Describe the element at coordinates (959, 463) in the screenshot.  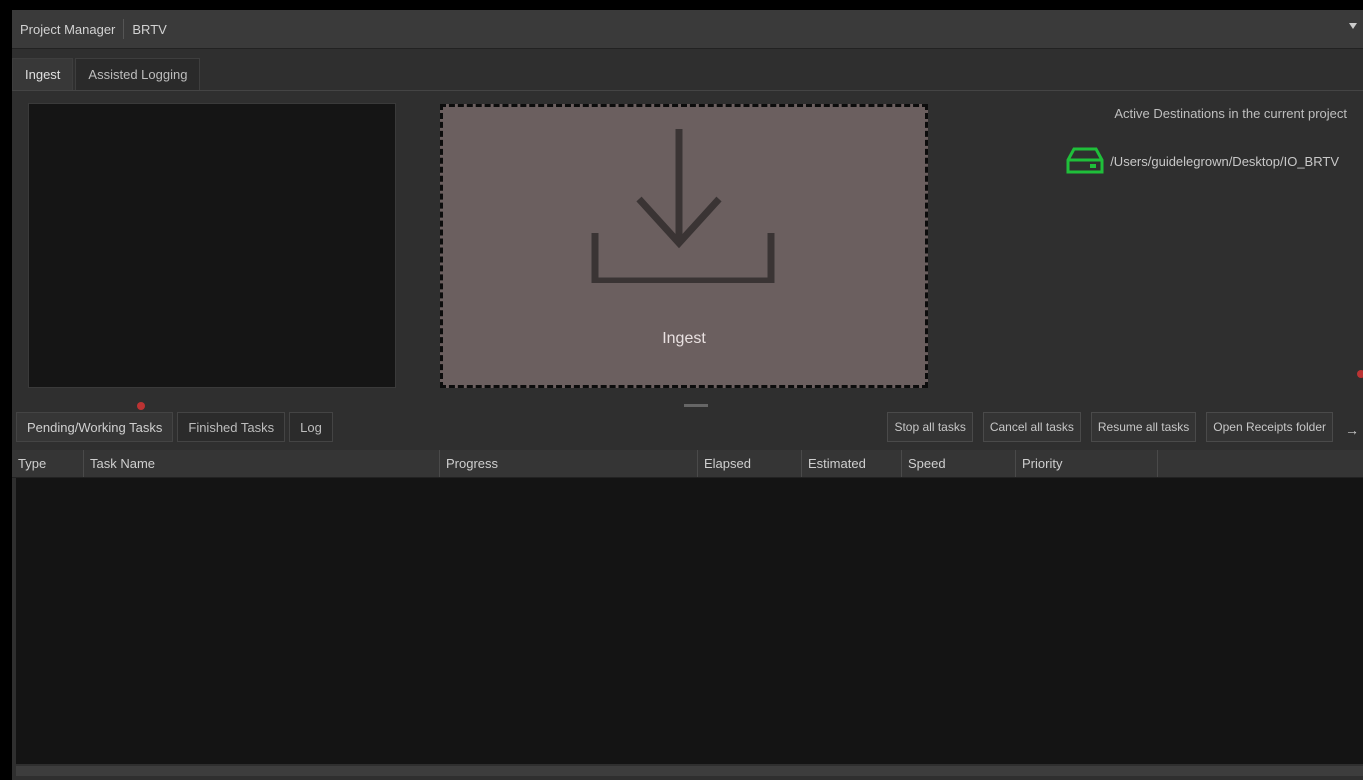
I see `column-speed: Speed` at that location.